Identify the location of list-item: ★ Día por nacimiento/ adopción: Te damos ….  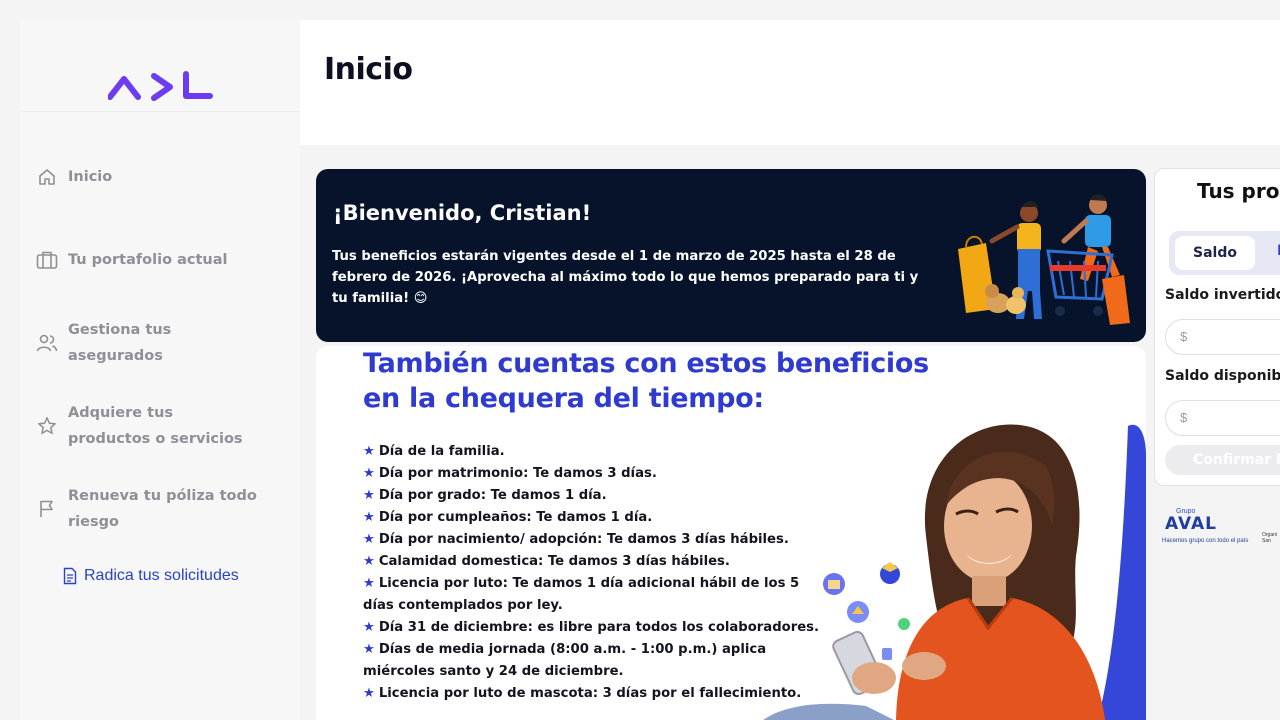
(583, 540).